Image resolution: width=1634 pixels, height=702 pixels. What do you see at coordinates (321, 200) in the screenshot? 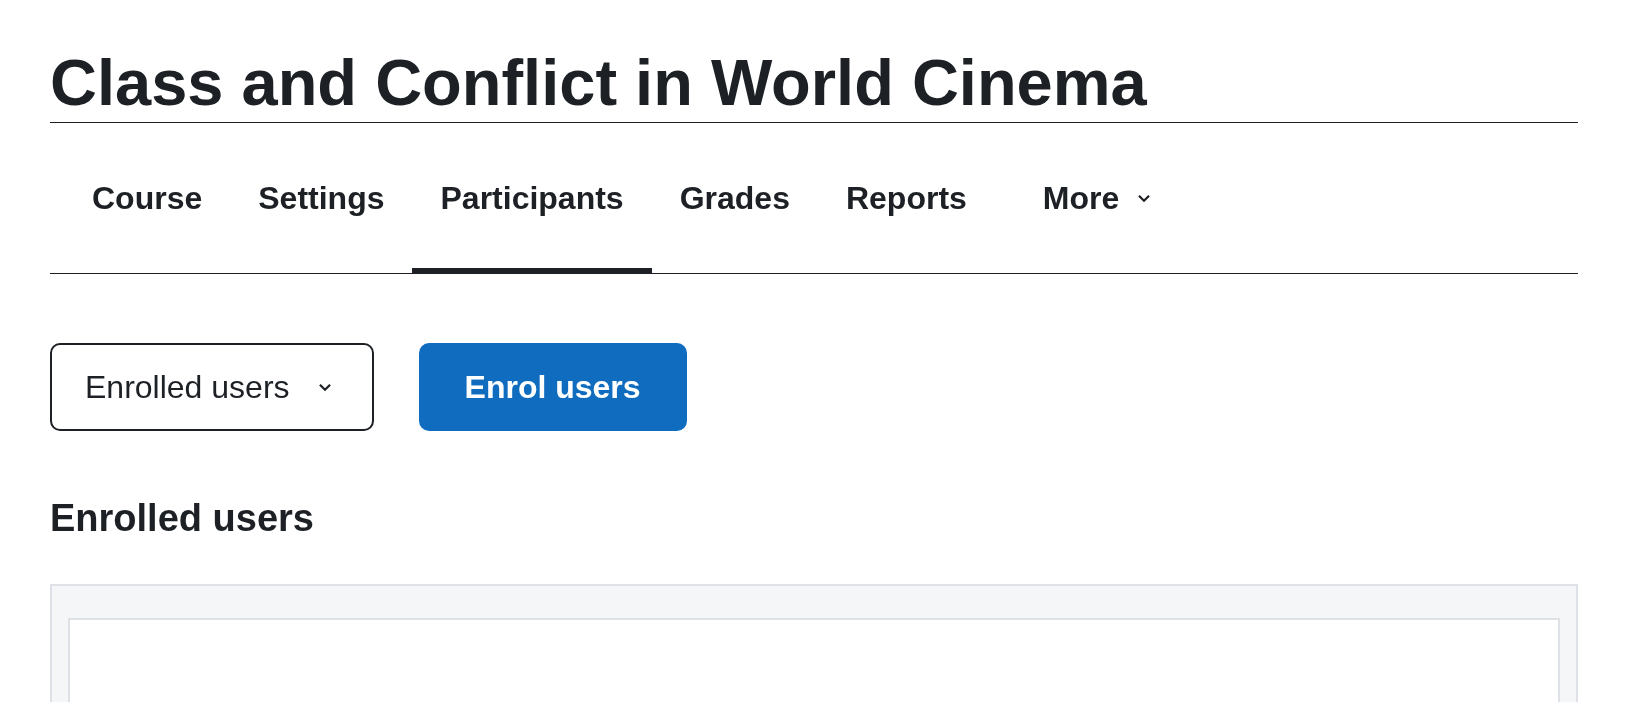
I see `nav-tab: Settings` at bounding box center [321, 200].